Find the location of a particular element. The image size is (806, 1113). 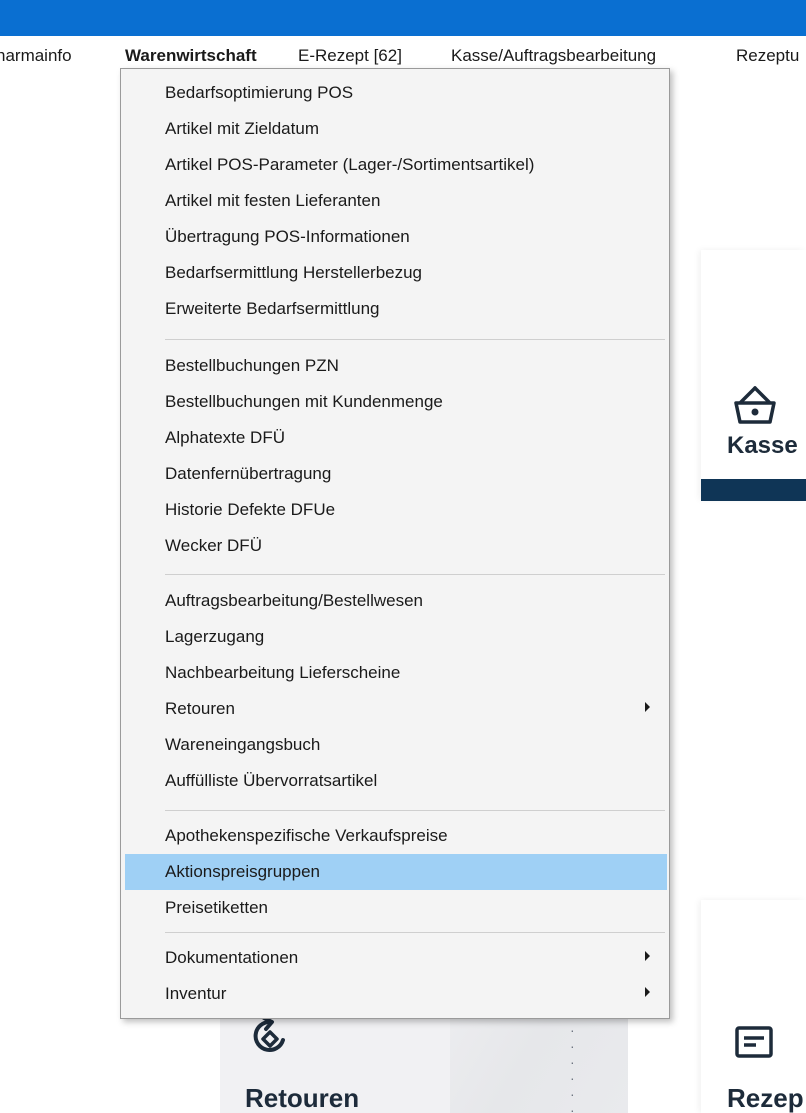

kasse-tile-background is located at coordinates (753, 375).